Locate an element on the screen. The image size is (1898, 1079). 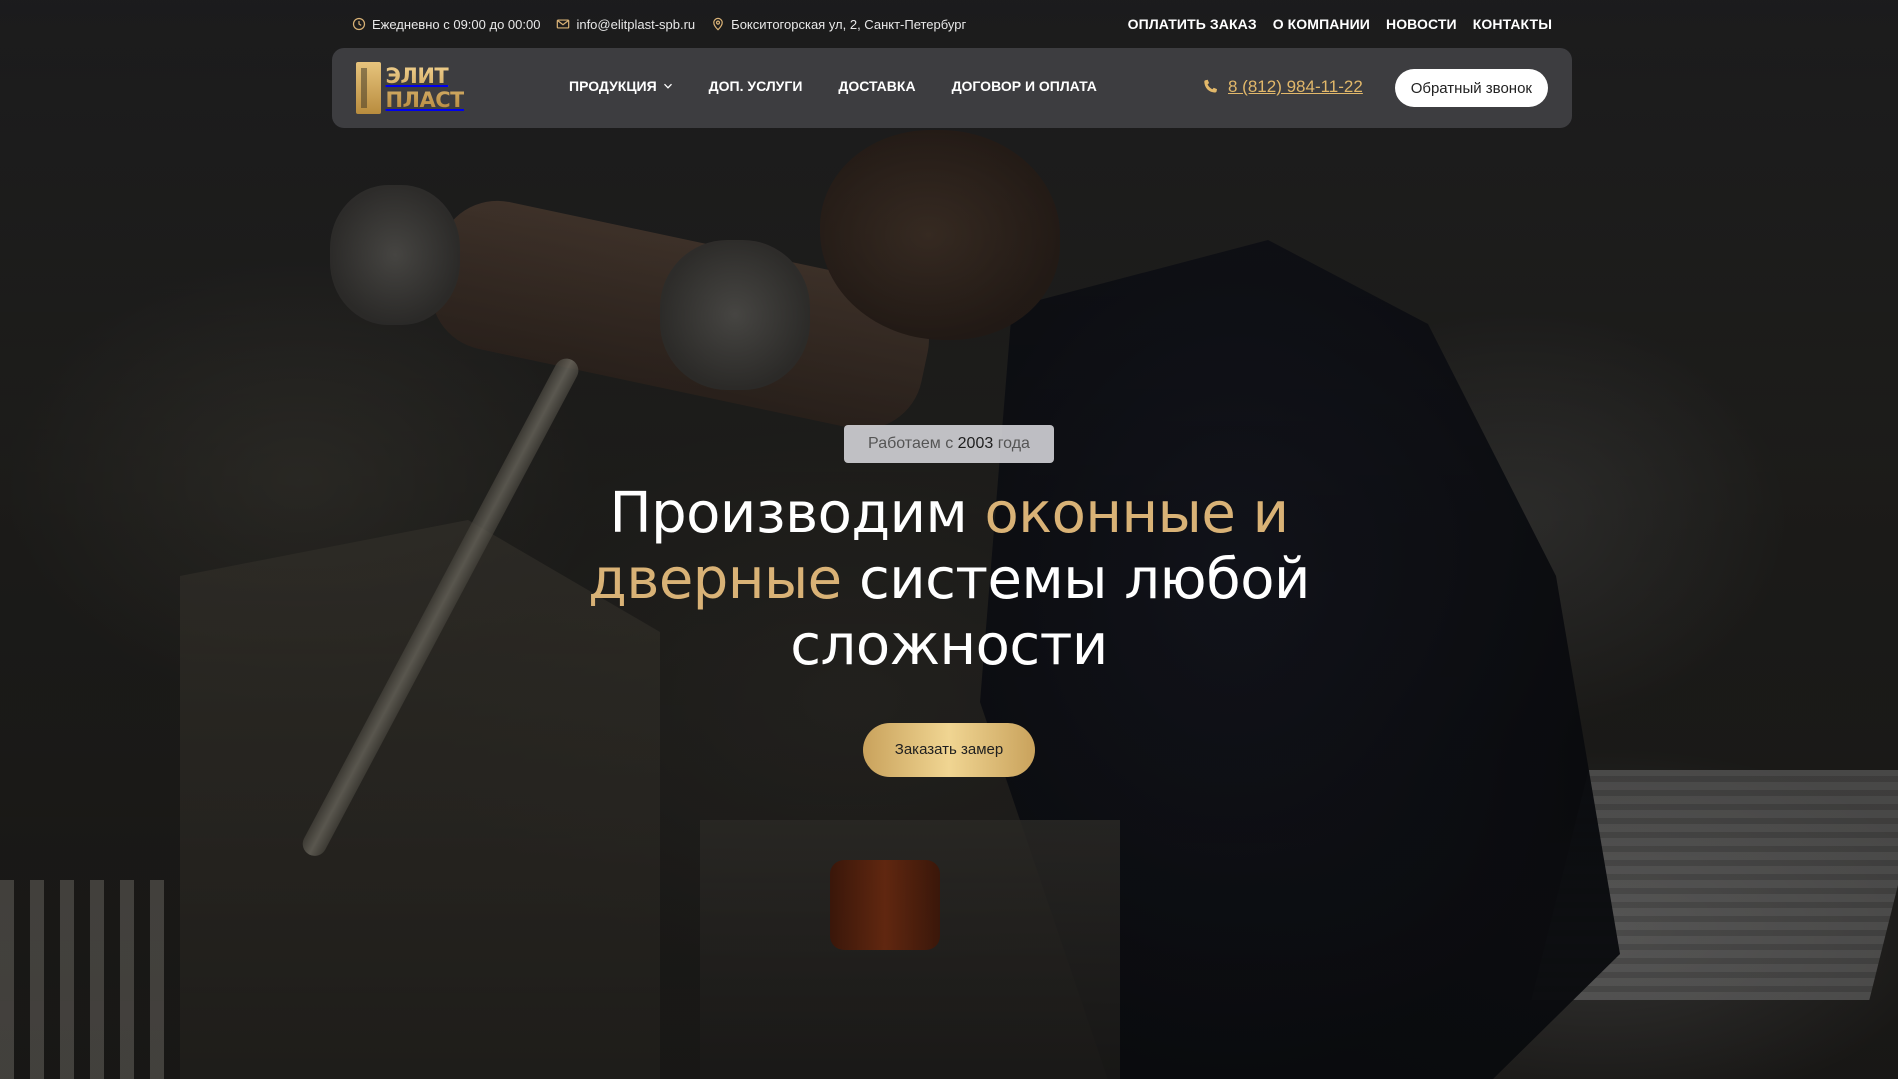
logo-text: ЭЛИТ ПЛАСТ is located at coordinates (424, 88).